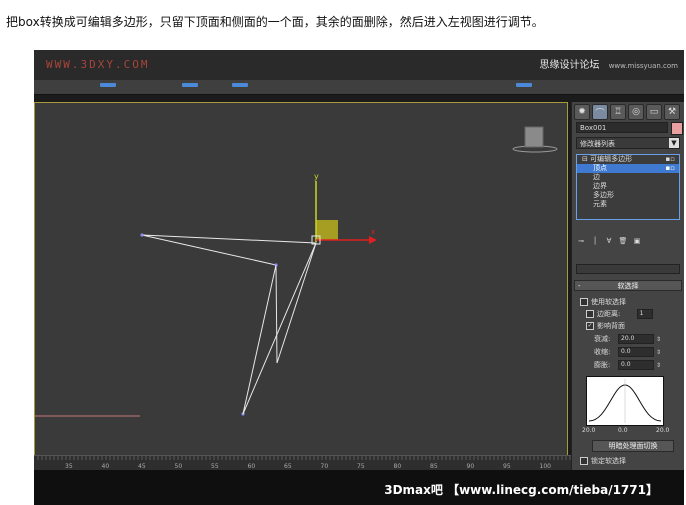 The width and height of the screenshot is (686, 505). I want to click on modifier-list-label: 修改器列表, so click(597, 144).